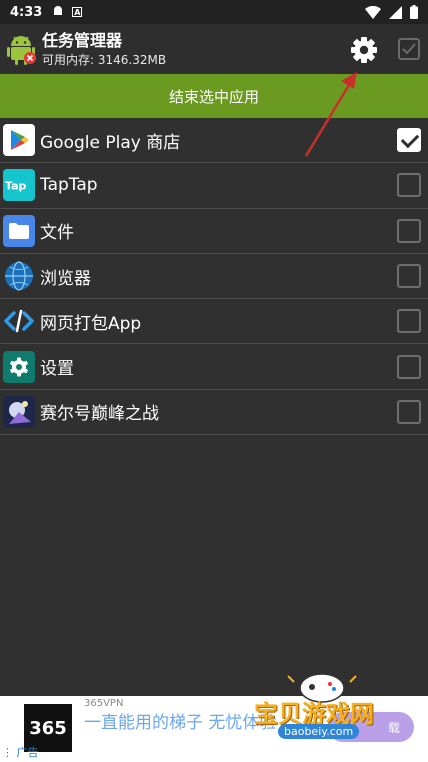  What do you see at coordinates (214, 413) in the screenshot?
I see `list-item-game: 赛尔号巅峰之战` at bounding box center [214, 413].